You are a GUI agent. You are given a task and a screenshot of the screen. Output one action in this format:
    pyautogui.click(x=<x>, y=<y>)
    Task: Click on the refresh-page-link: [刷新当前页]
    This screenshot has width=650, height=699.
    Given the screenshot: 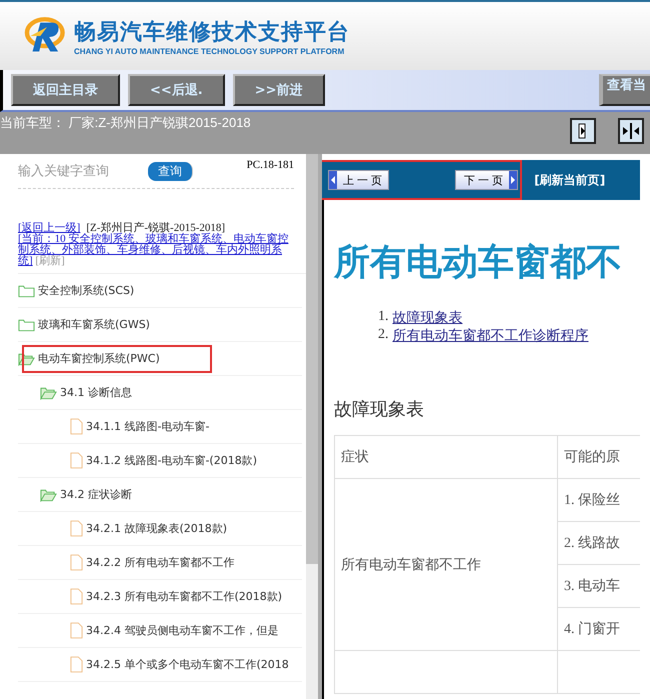 What is the action you would take?
    pyautogui.click(x=570, y=180)
    